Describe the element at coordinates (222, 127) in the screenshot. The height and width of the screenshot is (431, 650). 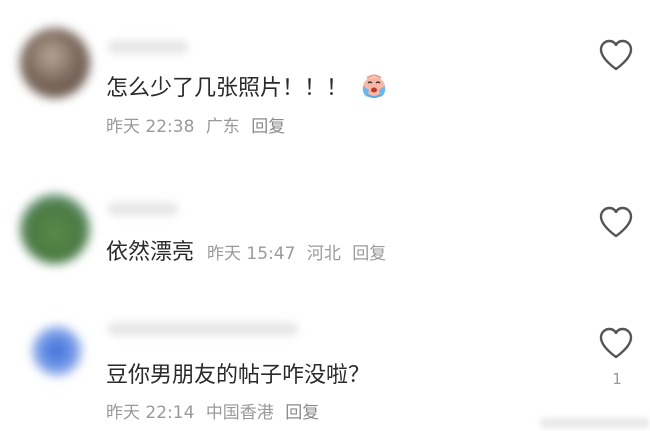
I see `comment-location: 广东` at that location.